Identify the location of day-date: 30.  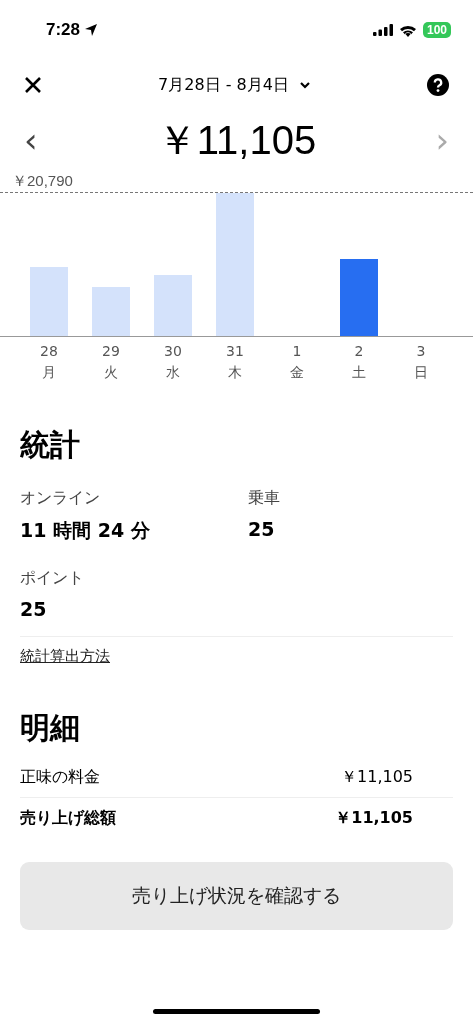
(173, 351).